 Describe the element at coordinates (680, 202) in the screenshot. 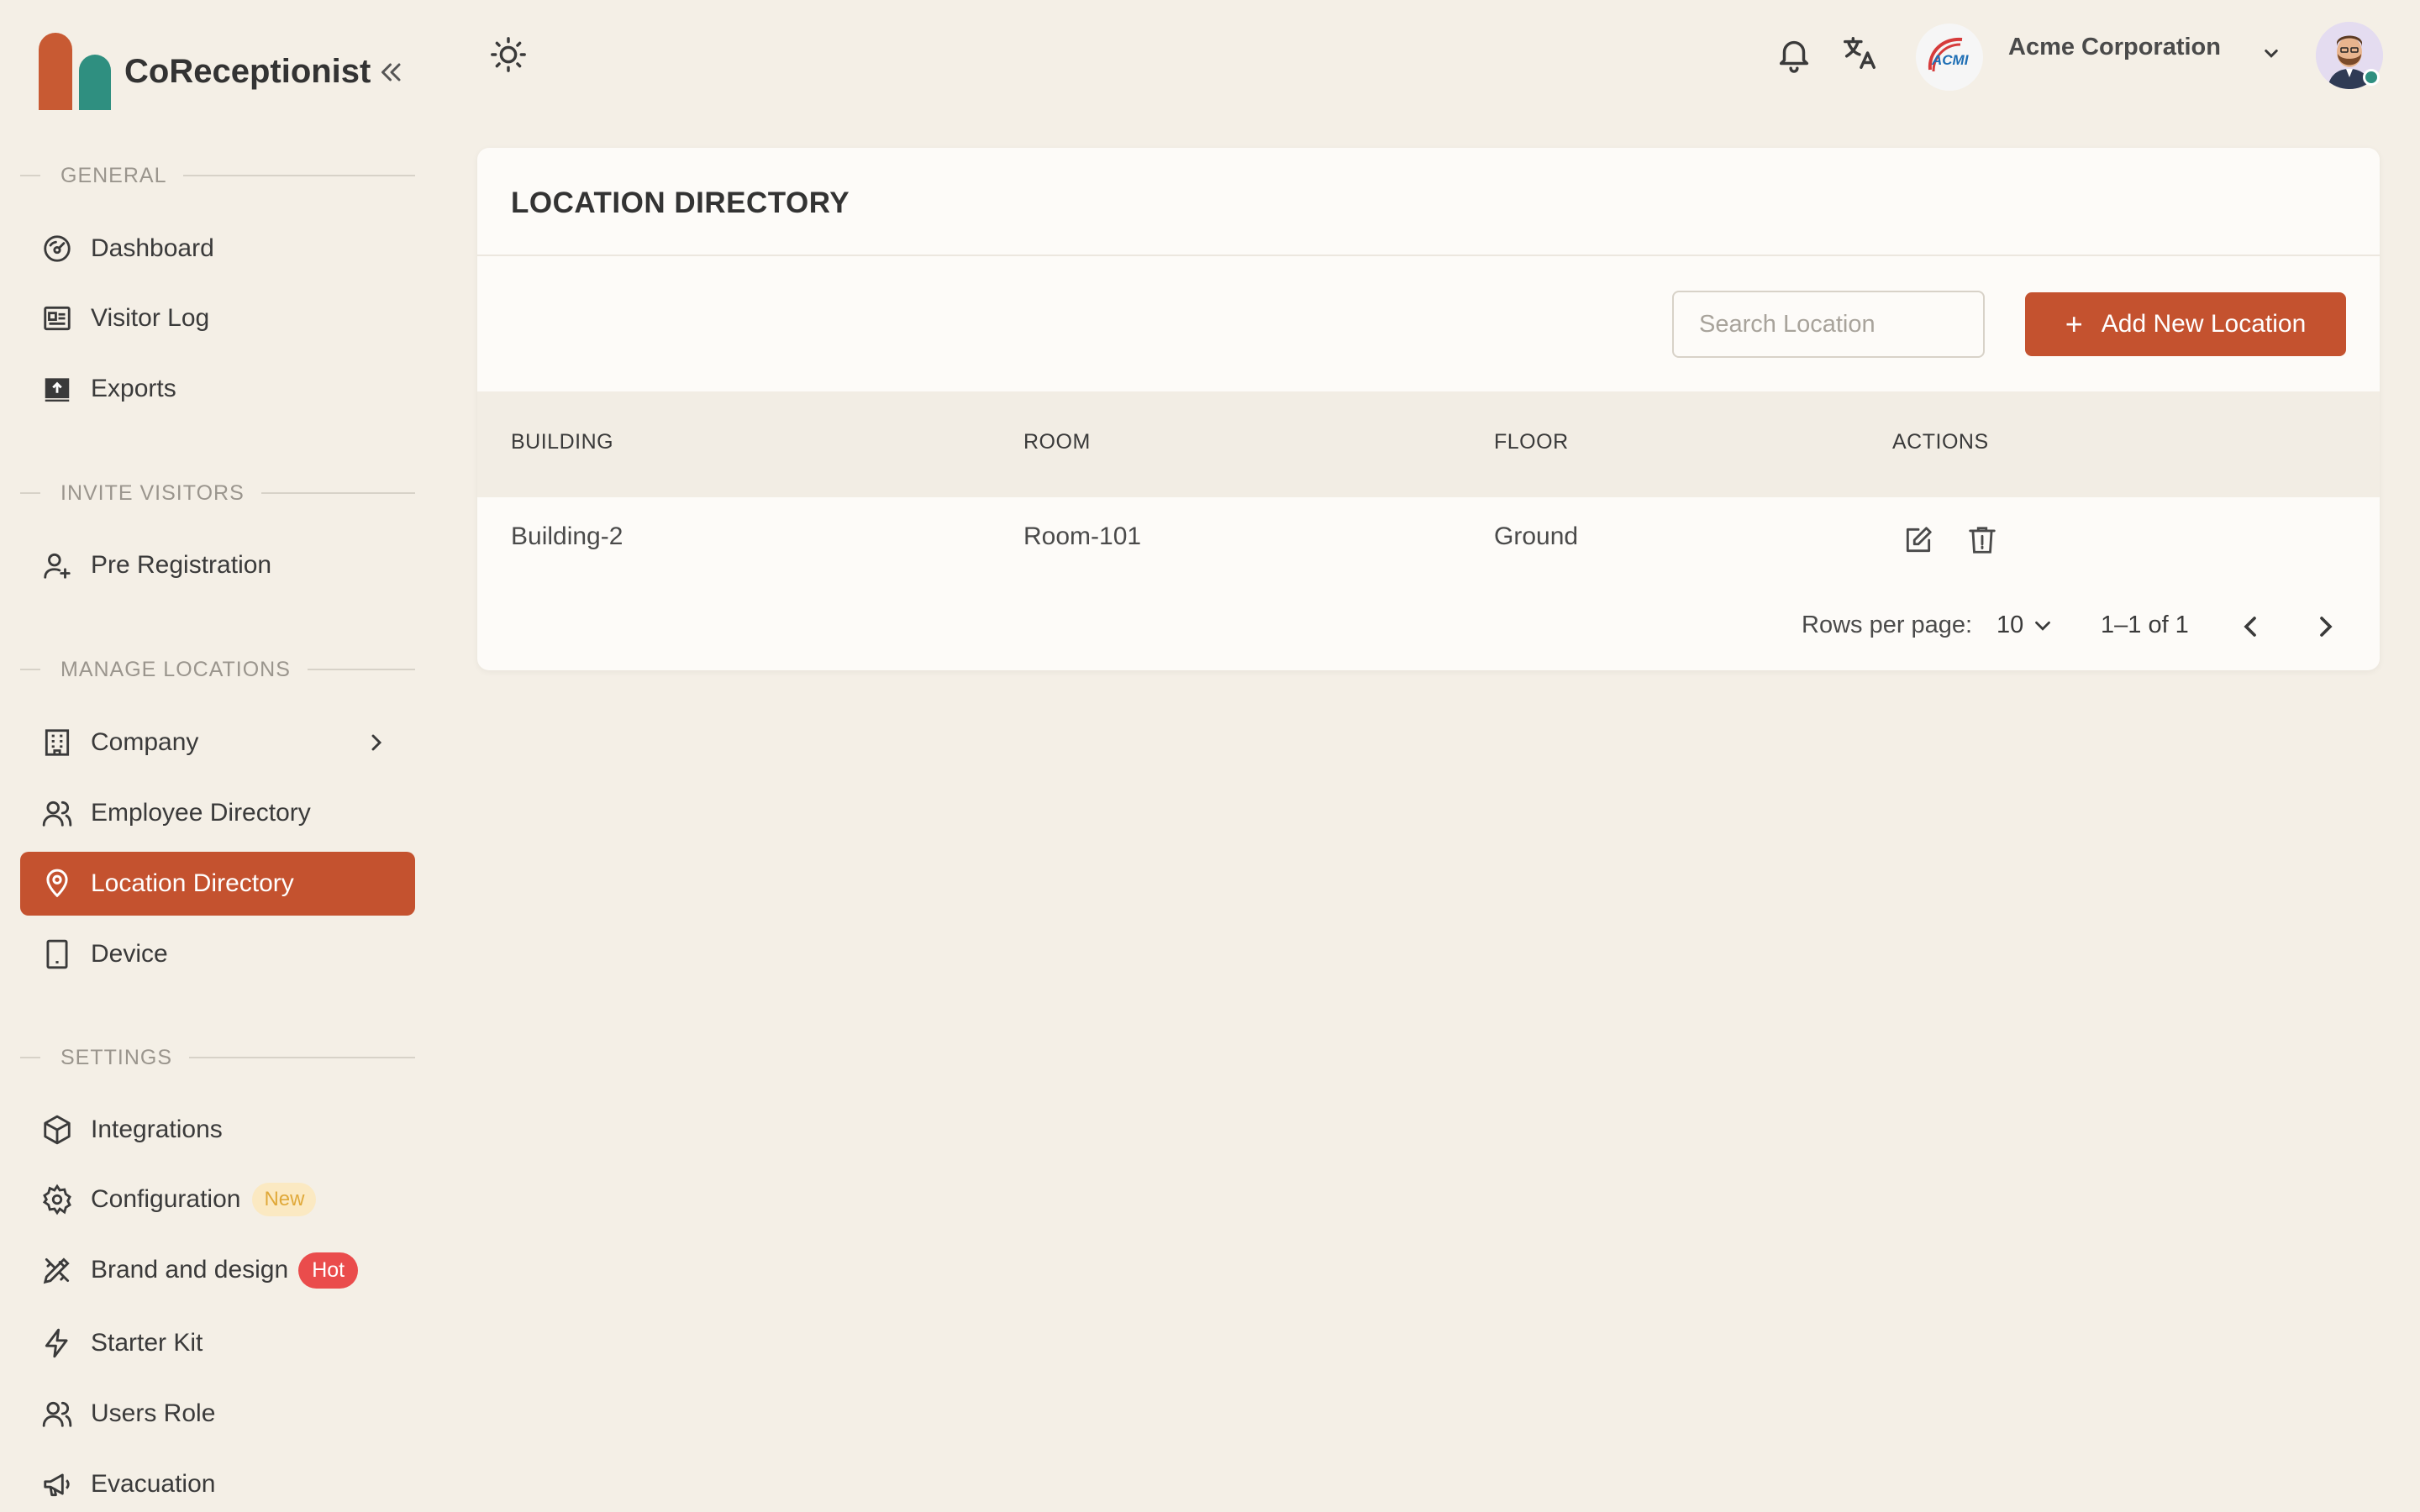

I see `page-title: LOCATION DIRECTORY` at that location.